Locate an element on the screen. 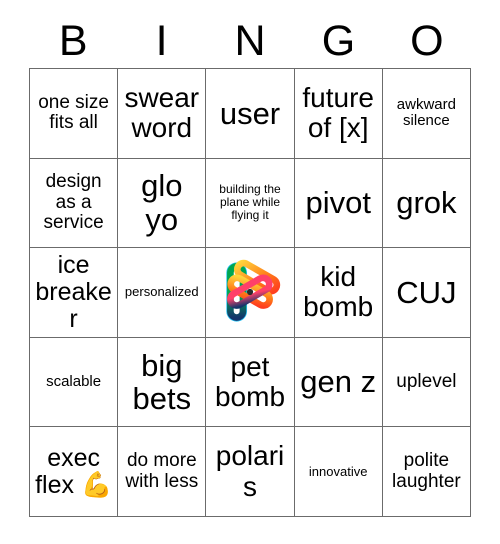 Image resolution: width=500 pixels, height=544 pixels. bingo-cell-label: CUJ is located at coordinates (426, 292).